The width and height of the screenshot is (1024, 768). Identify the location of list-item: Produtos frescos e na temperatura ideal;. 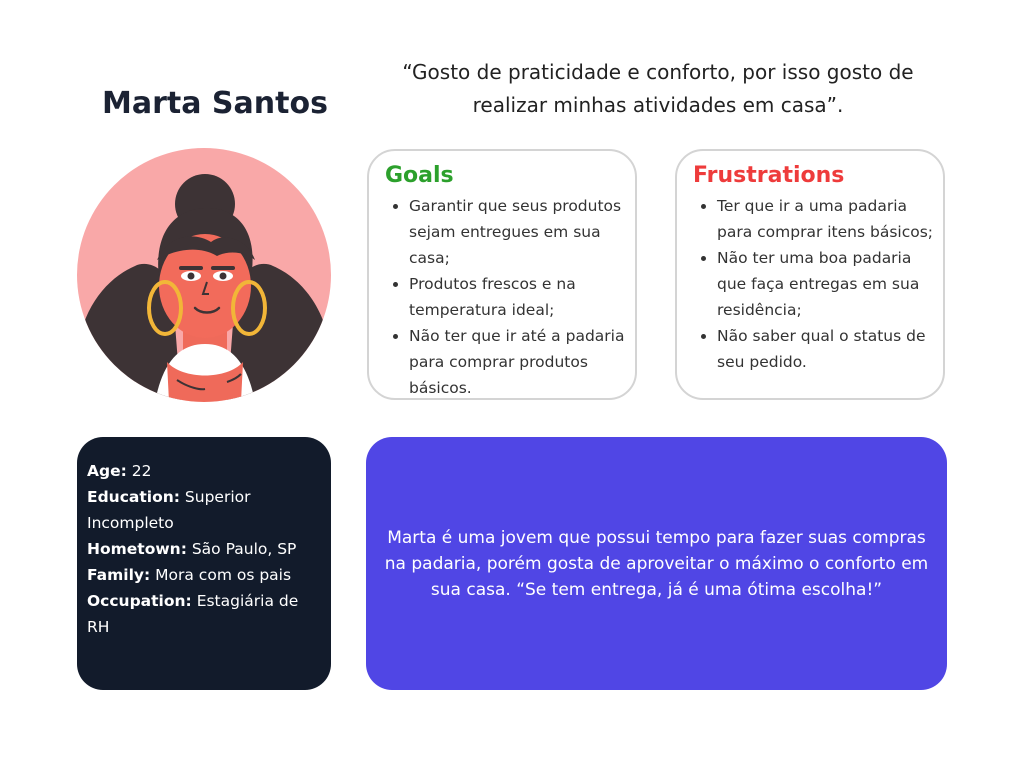
(521, 297).